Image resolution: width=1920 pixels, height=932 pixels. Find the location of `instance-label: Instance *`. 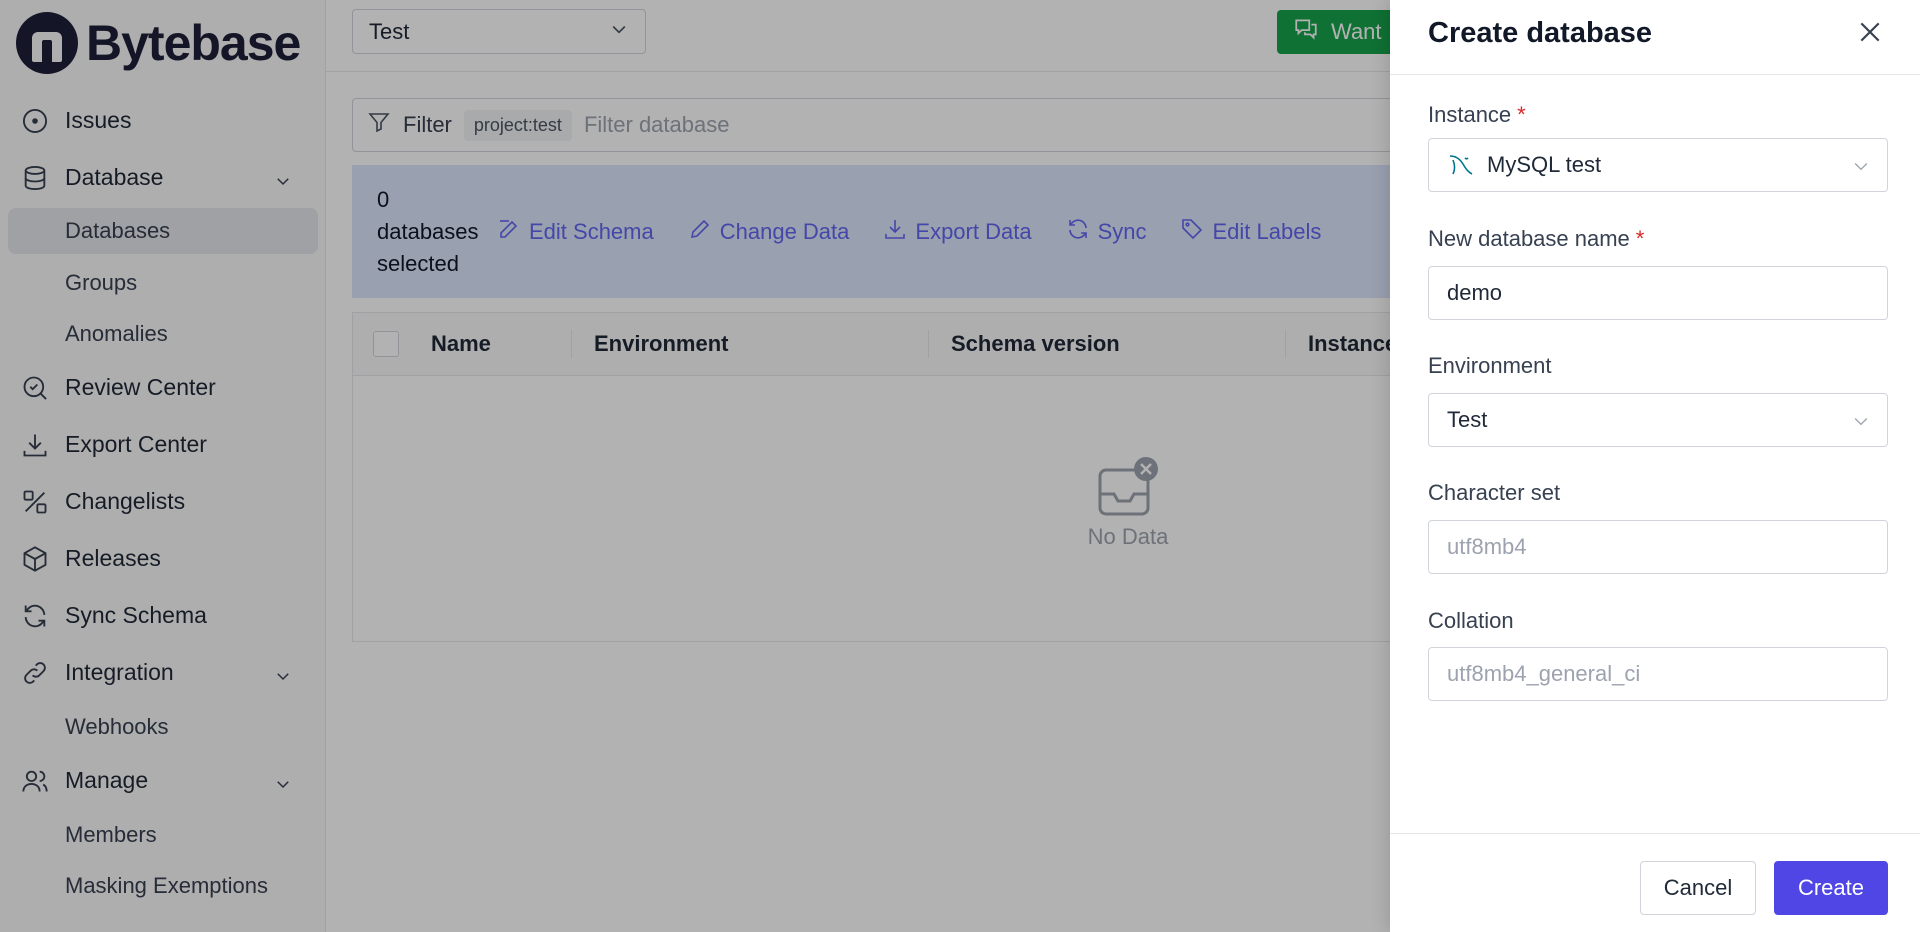

instance-label: Instance * is located at coordinates (1477, 115).